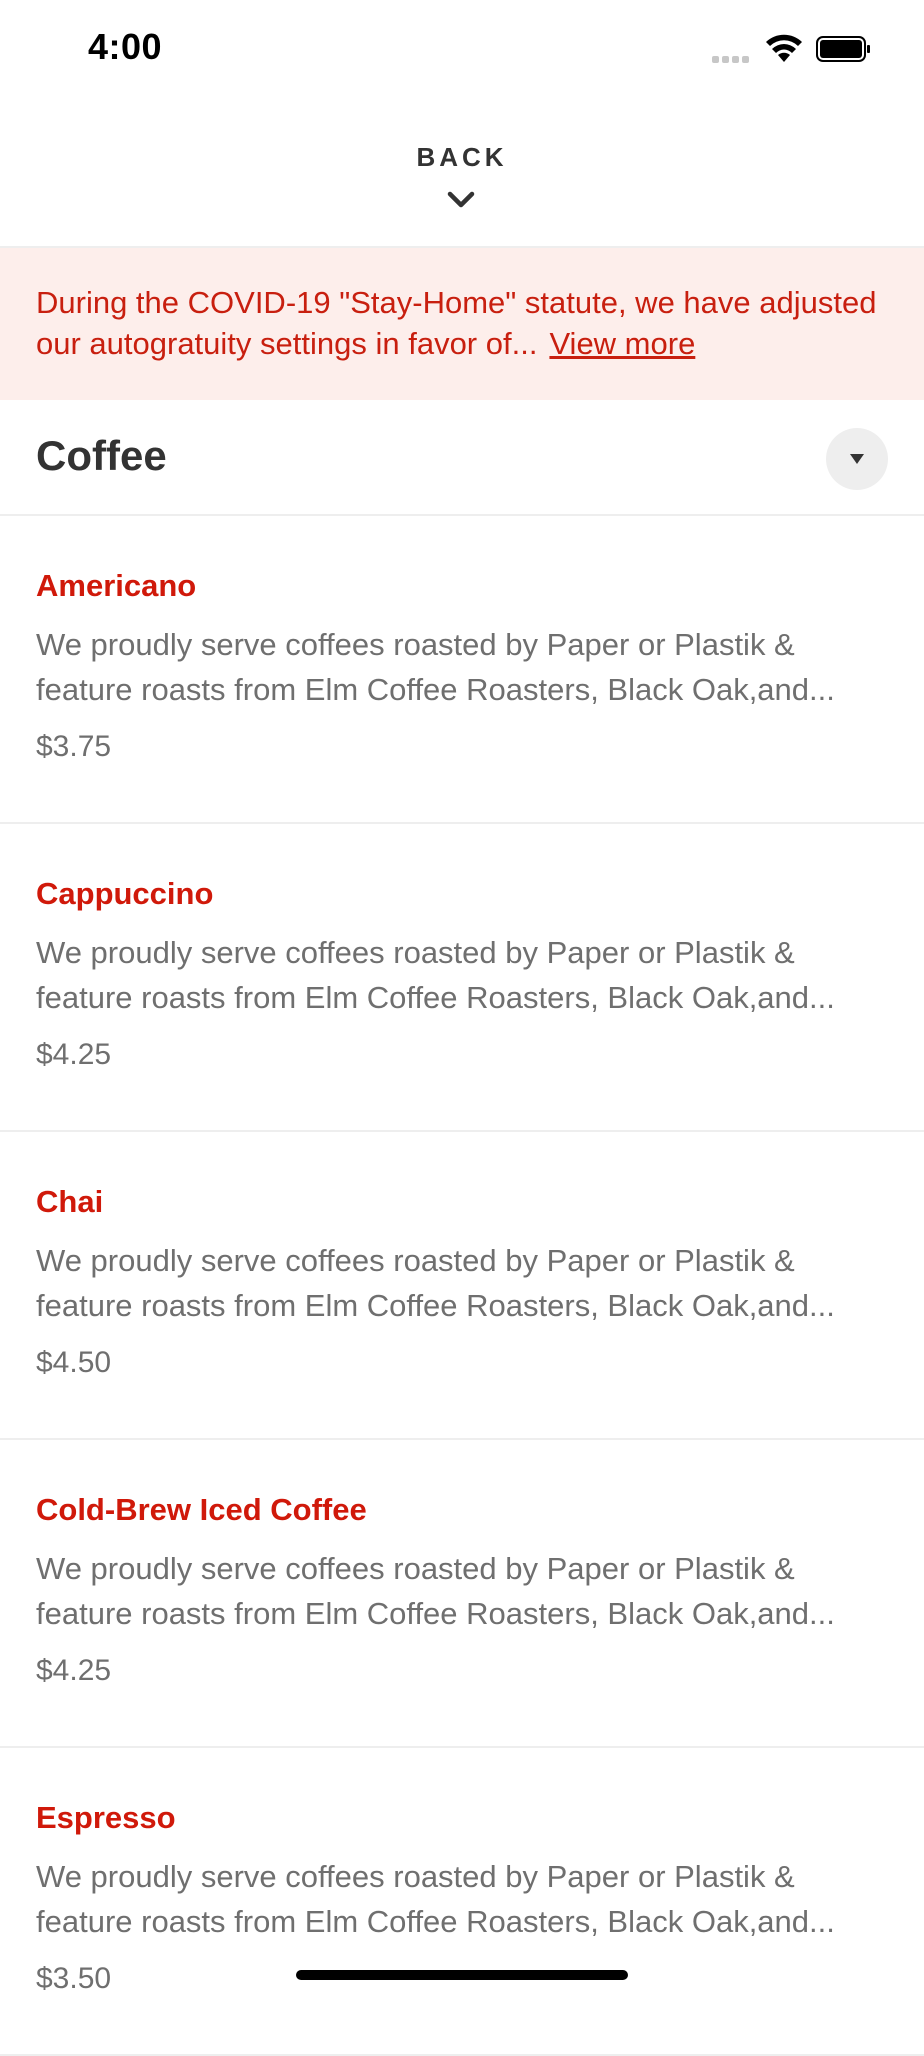  I want to click on item-name: Americano, so click(116, 585).